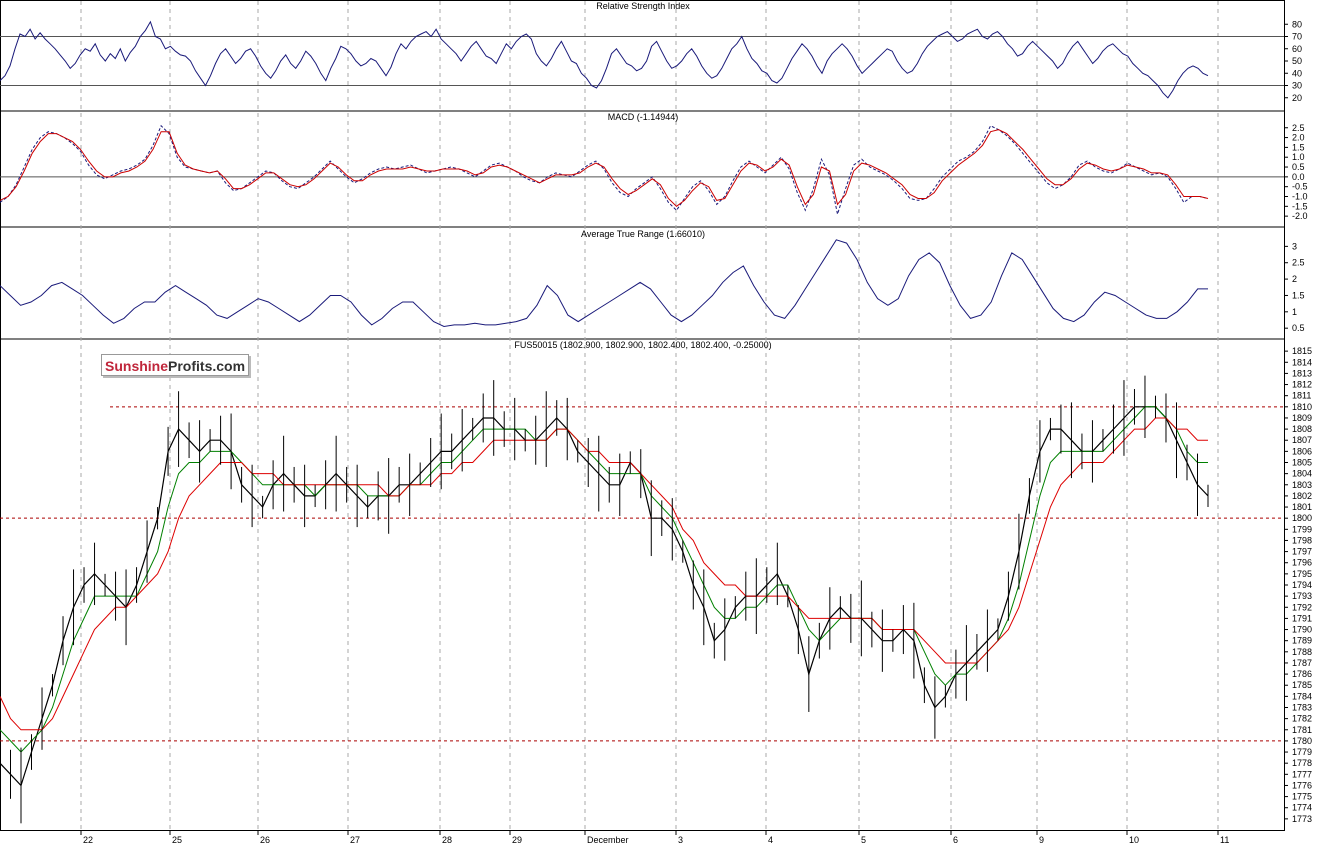  What do you see at coordinates (680, 839) in the screenshot?
I see `x-tick-label: 3` at bounding box center [680, 839].